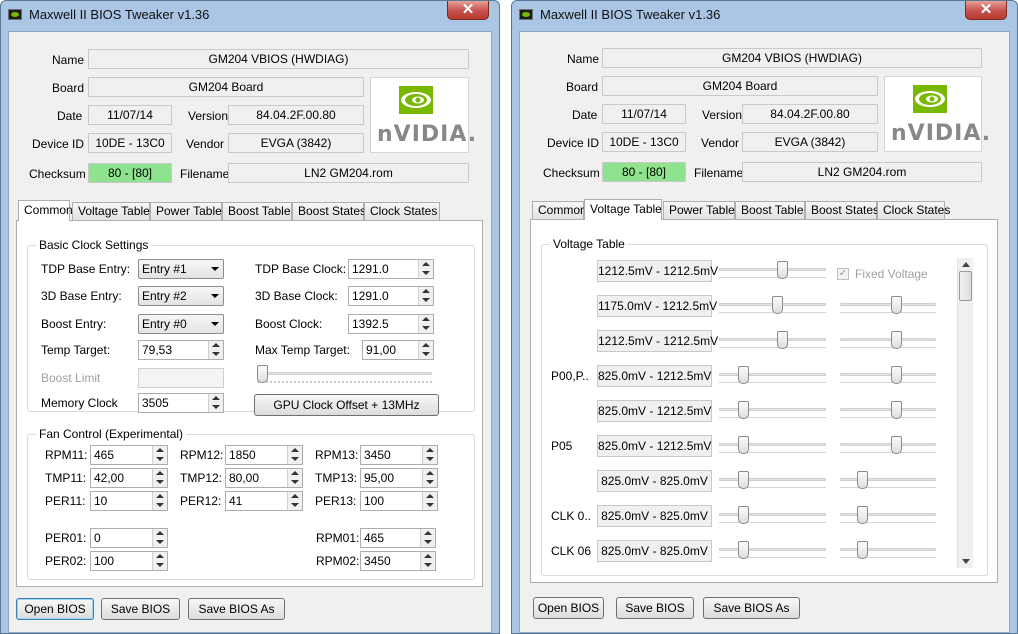 Image resolution: width=1018 pixels, height=634 pixels. What do you see at coordinates (181, 350) in the screenshot?
I see `temp-target-input: 79,53` at bounding box center [181, 350].